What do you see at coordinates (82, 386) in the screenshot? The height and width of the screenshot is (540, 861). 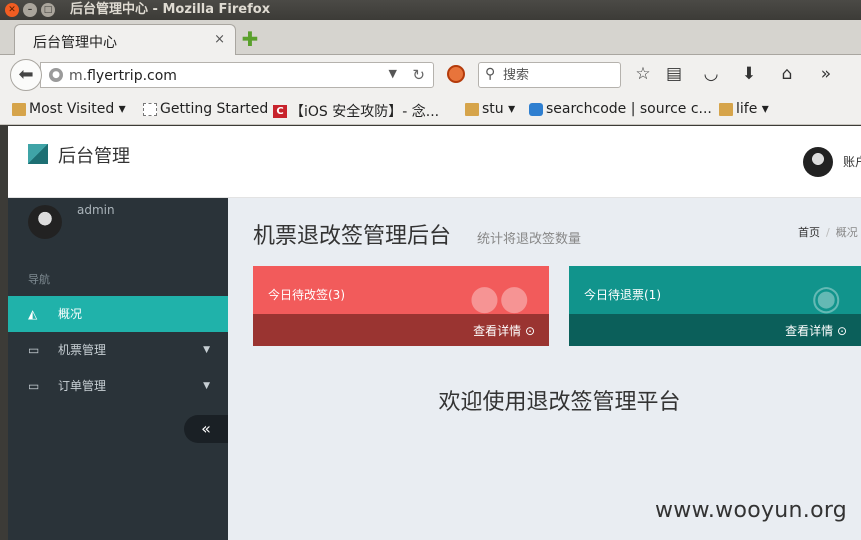 I see `sidebar-item-label: 订单管理` at bounding box center [82, 386].